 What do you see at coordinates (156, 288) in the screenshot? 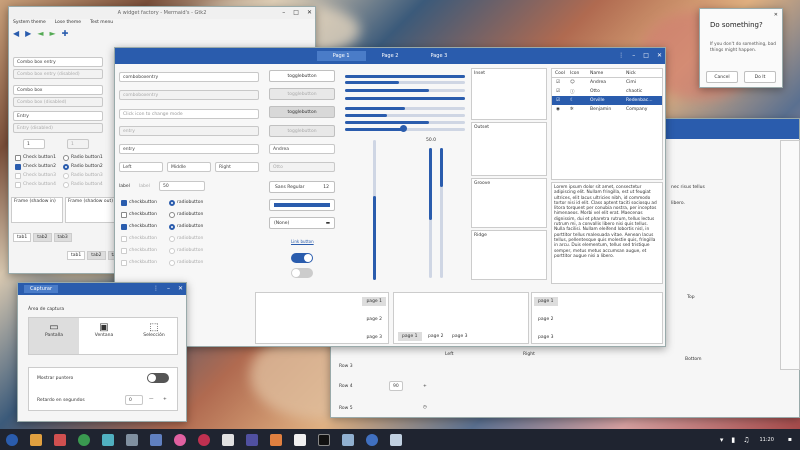
I see `menu-icon: ⋮` at bounding box center [156, 288].